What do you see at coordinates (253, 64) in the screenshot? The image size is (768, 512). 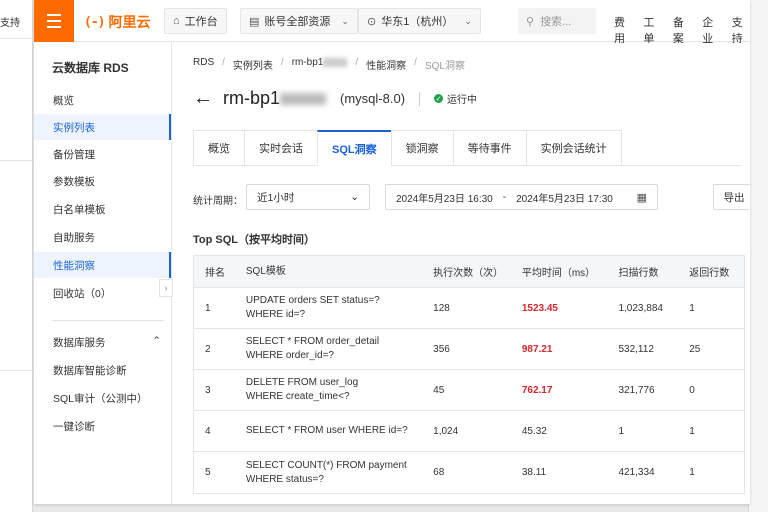 I see `breadcrumb-instances: 实例列表` at bounding box center [253, 64].